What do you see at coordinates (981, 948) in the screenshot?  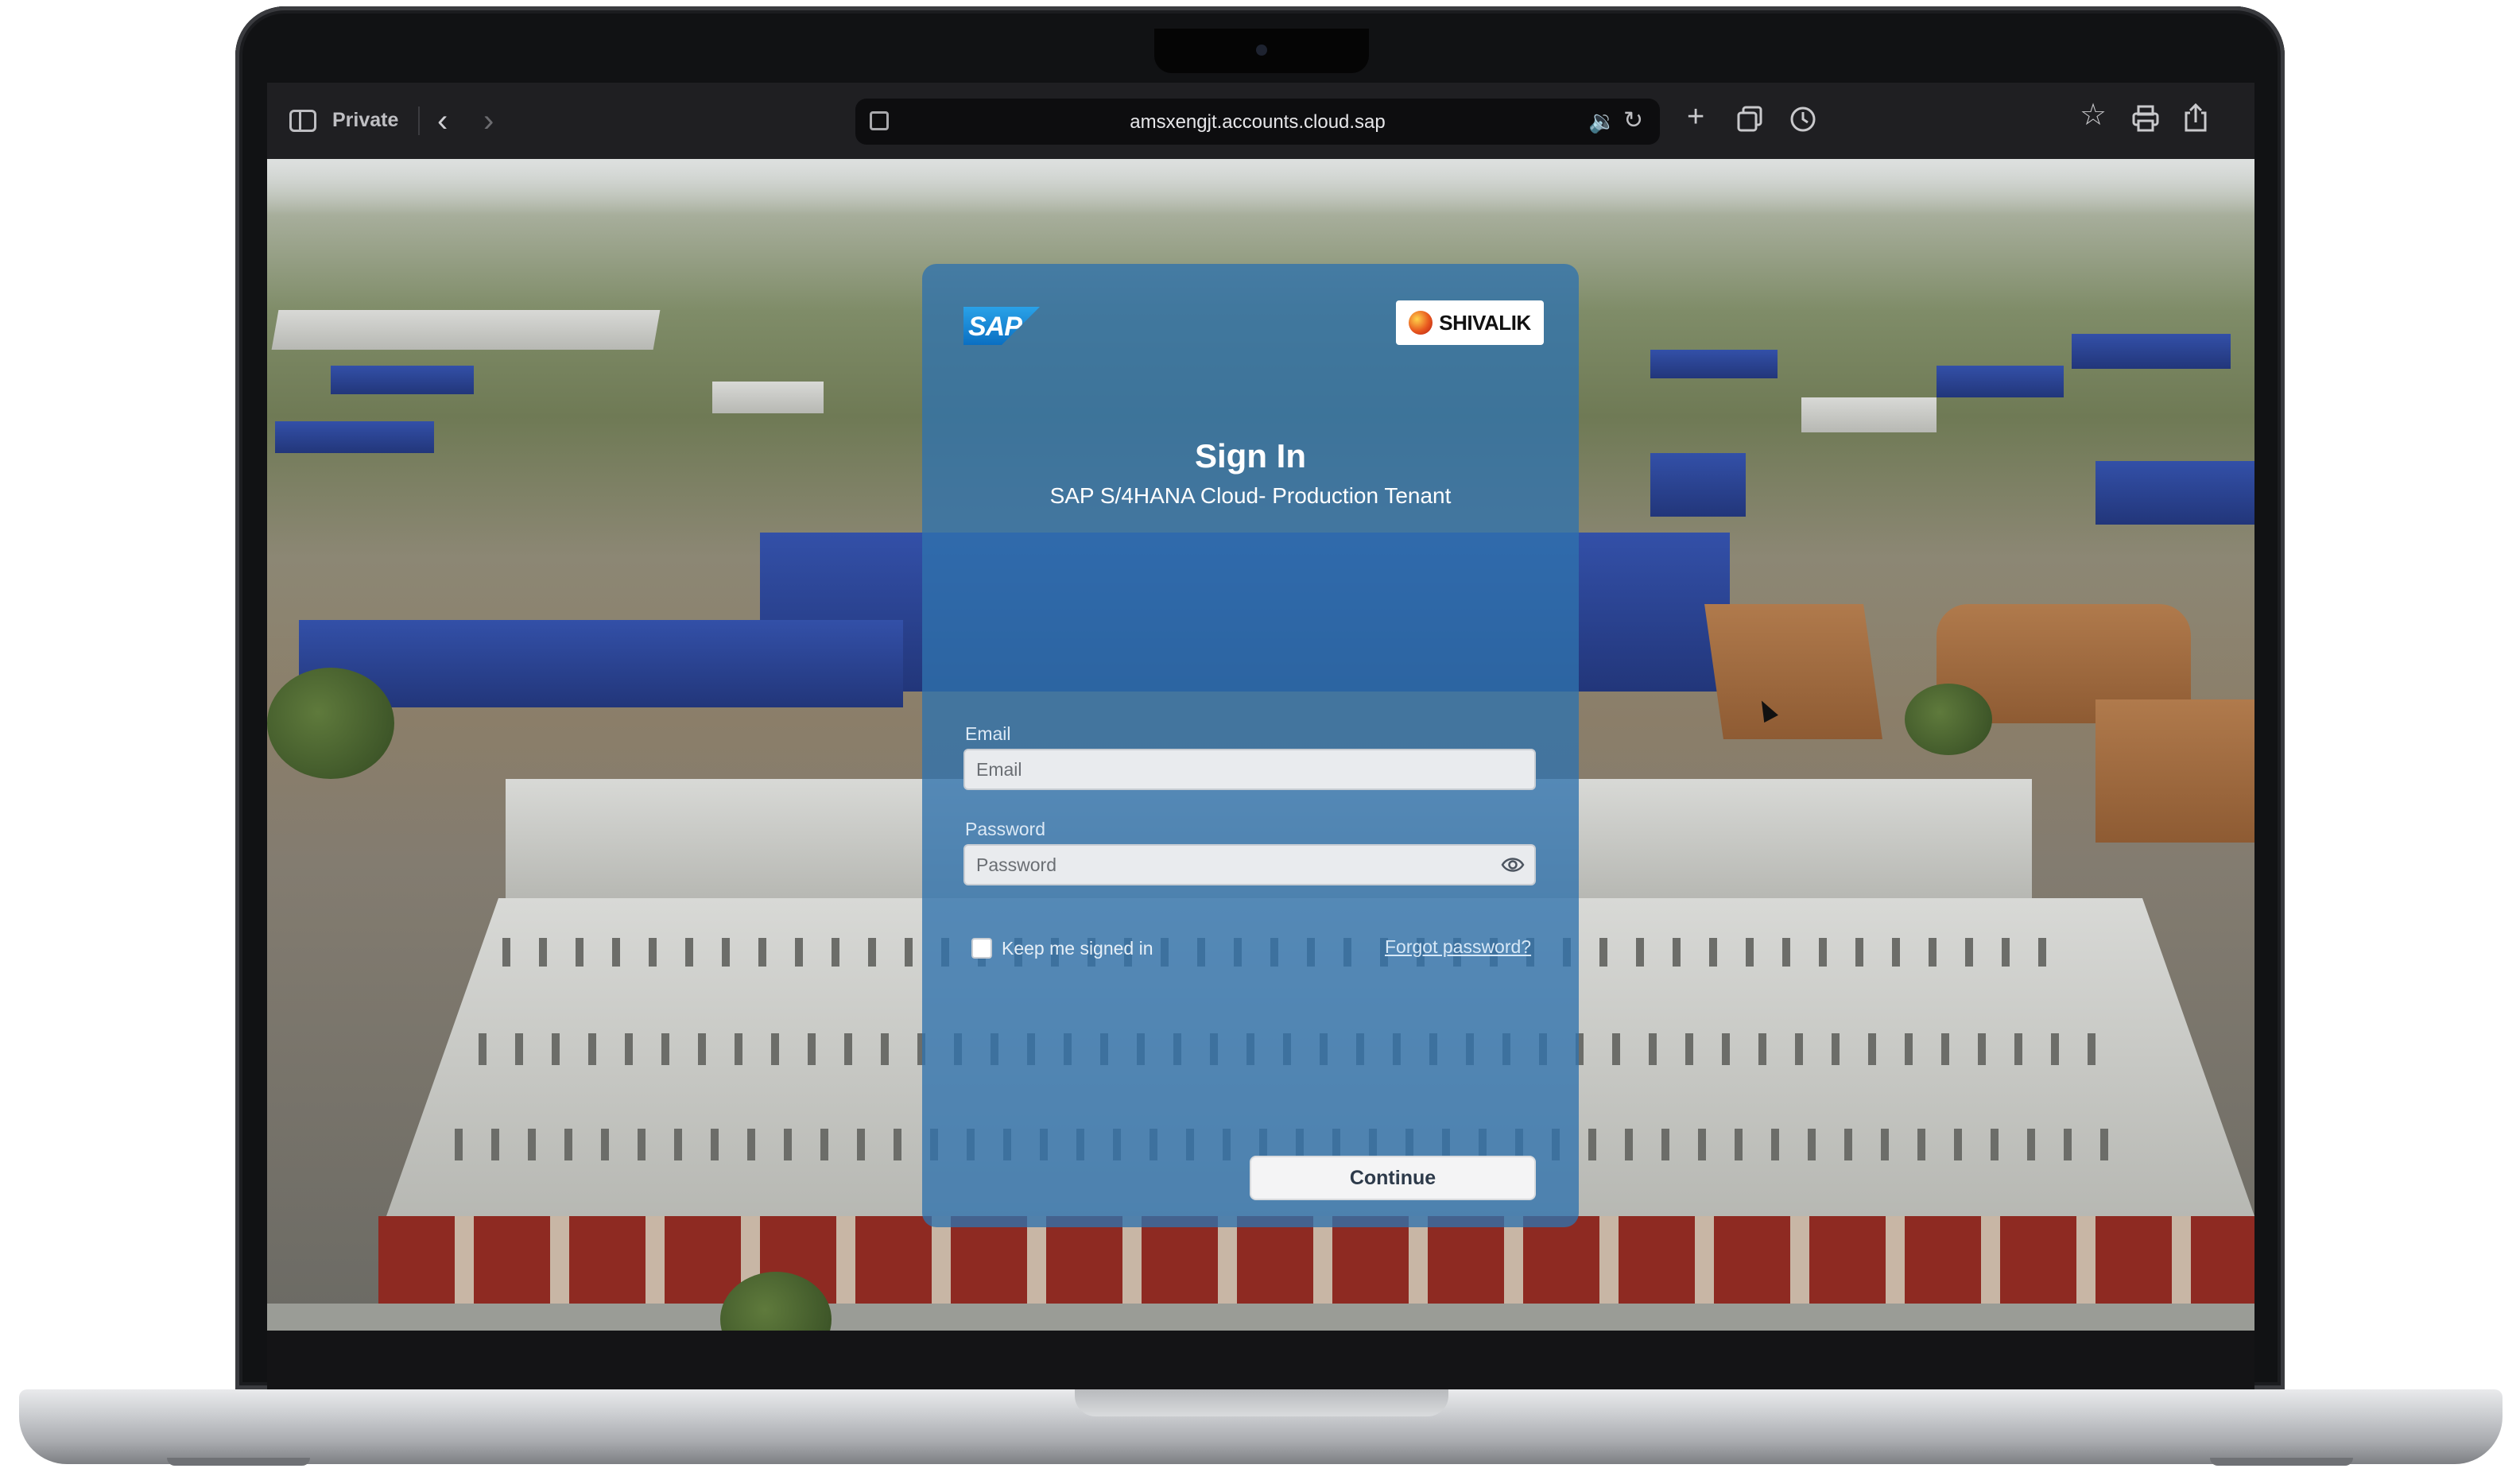 I see `keep-signed-in-checkbox` at bounding box center [981, 948].